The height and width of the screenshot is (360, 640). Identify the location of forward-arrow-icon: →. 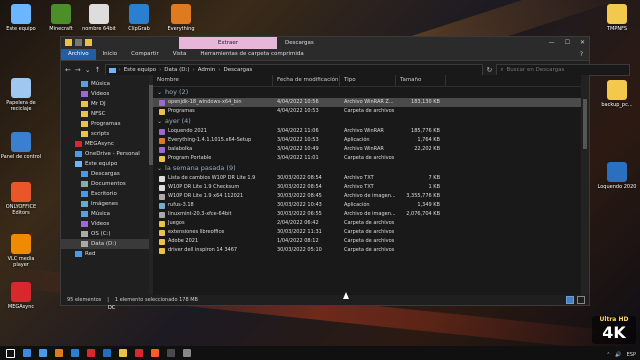
(78, 70).